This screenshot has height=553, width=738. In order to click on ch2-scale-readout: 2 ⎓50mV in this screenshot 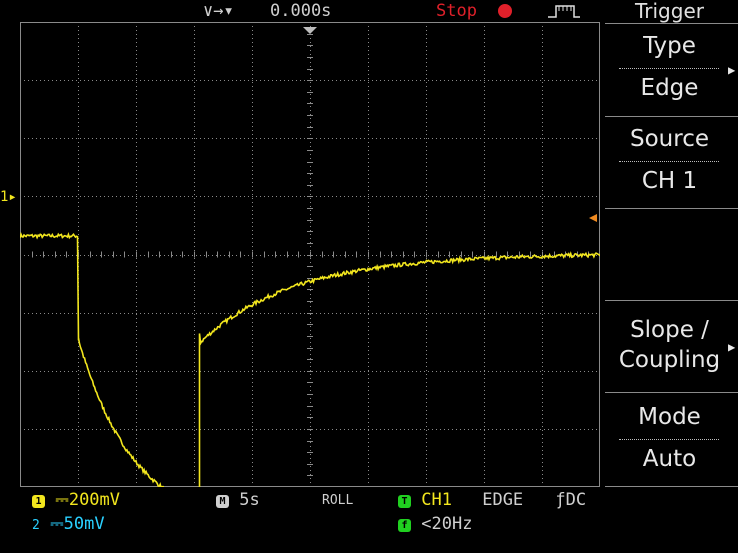, I will do `click(68, 525)`.